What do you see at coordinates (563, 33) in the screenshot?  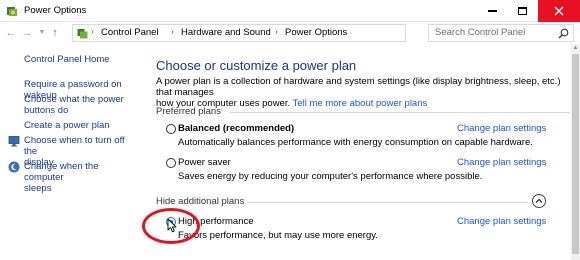 I see `search-icon` at bounding box center [563, 33].